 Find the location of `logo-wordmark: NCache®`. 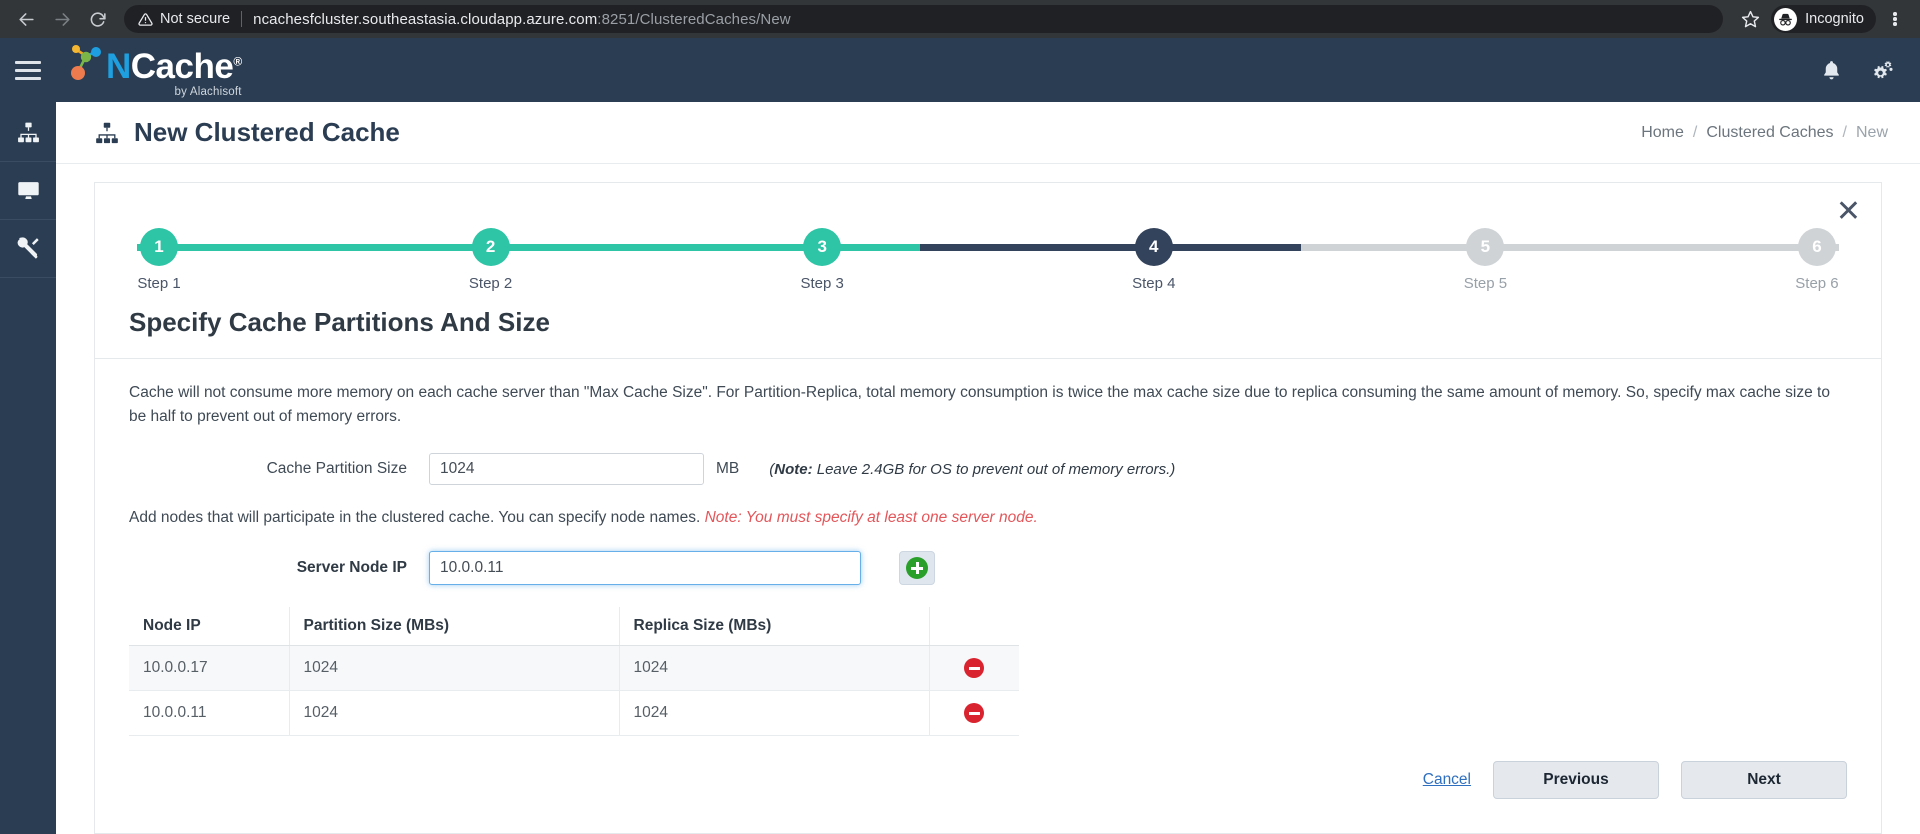

logo-wordmark: NCache® is located at coordinates (174, 66).